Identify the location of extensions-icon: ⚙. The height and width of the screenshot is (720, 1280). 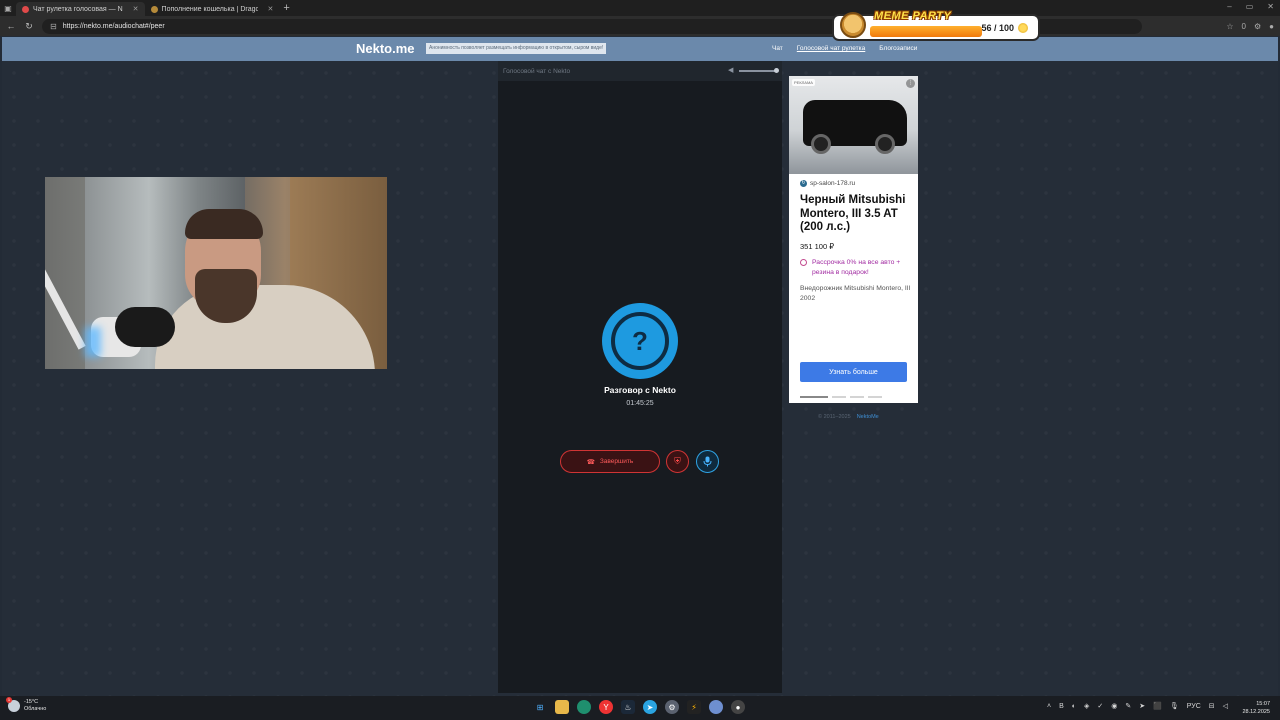
(1257, 26).